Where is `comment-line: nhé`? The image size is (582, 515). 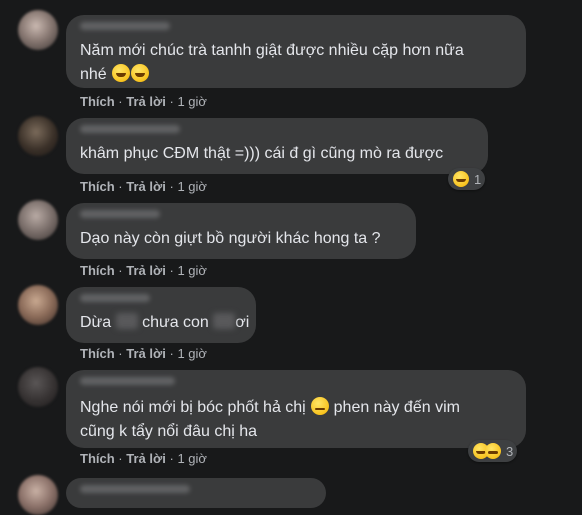 comment-line: nhé is located at coordinates (93, 74).